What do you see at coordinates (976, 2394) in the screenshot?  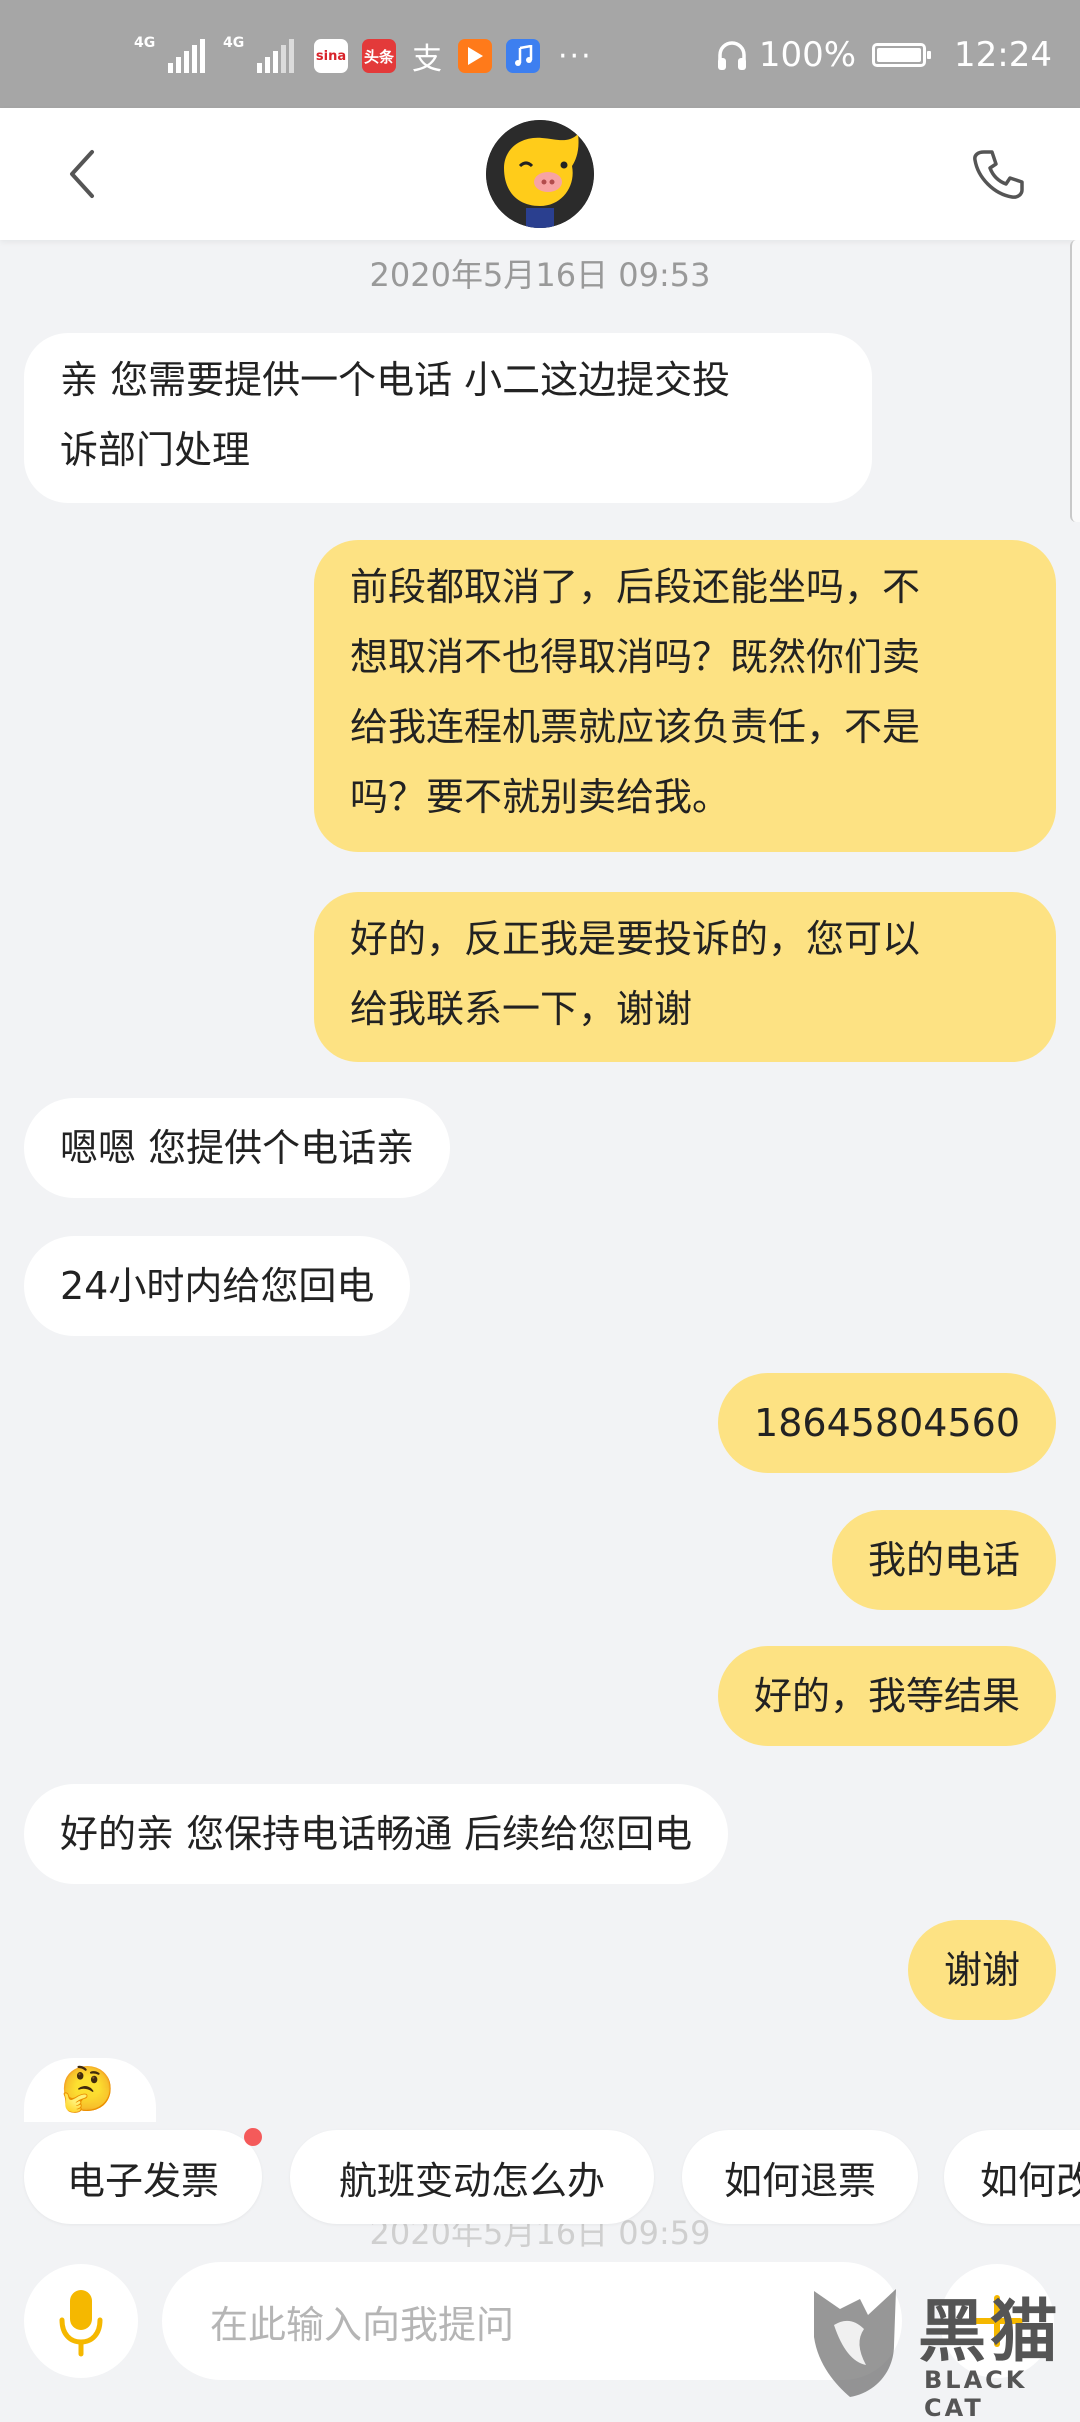 I see `watermark-subtitle: BLACK CAT` at bounding box center [976, 2394].